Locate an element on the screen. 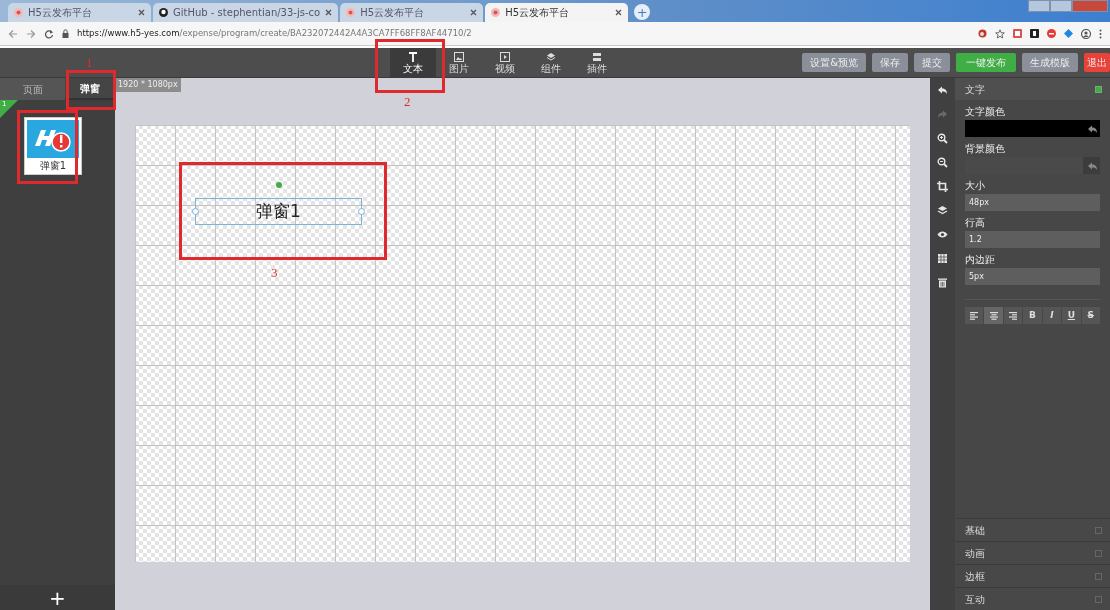 The width and height of the screenshot is (1110, 610). field-label: 行高 is located at coordinates (975, 223).